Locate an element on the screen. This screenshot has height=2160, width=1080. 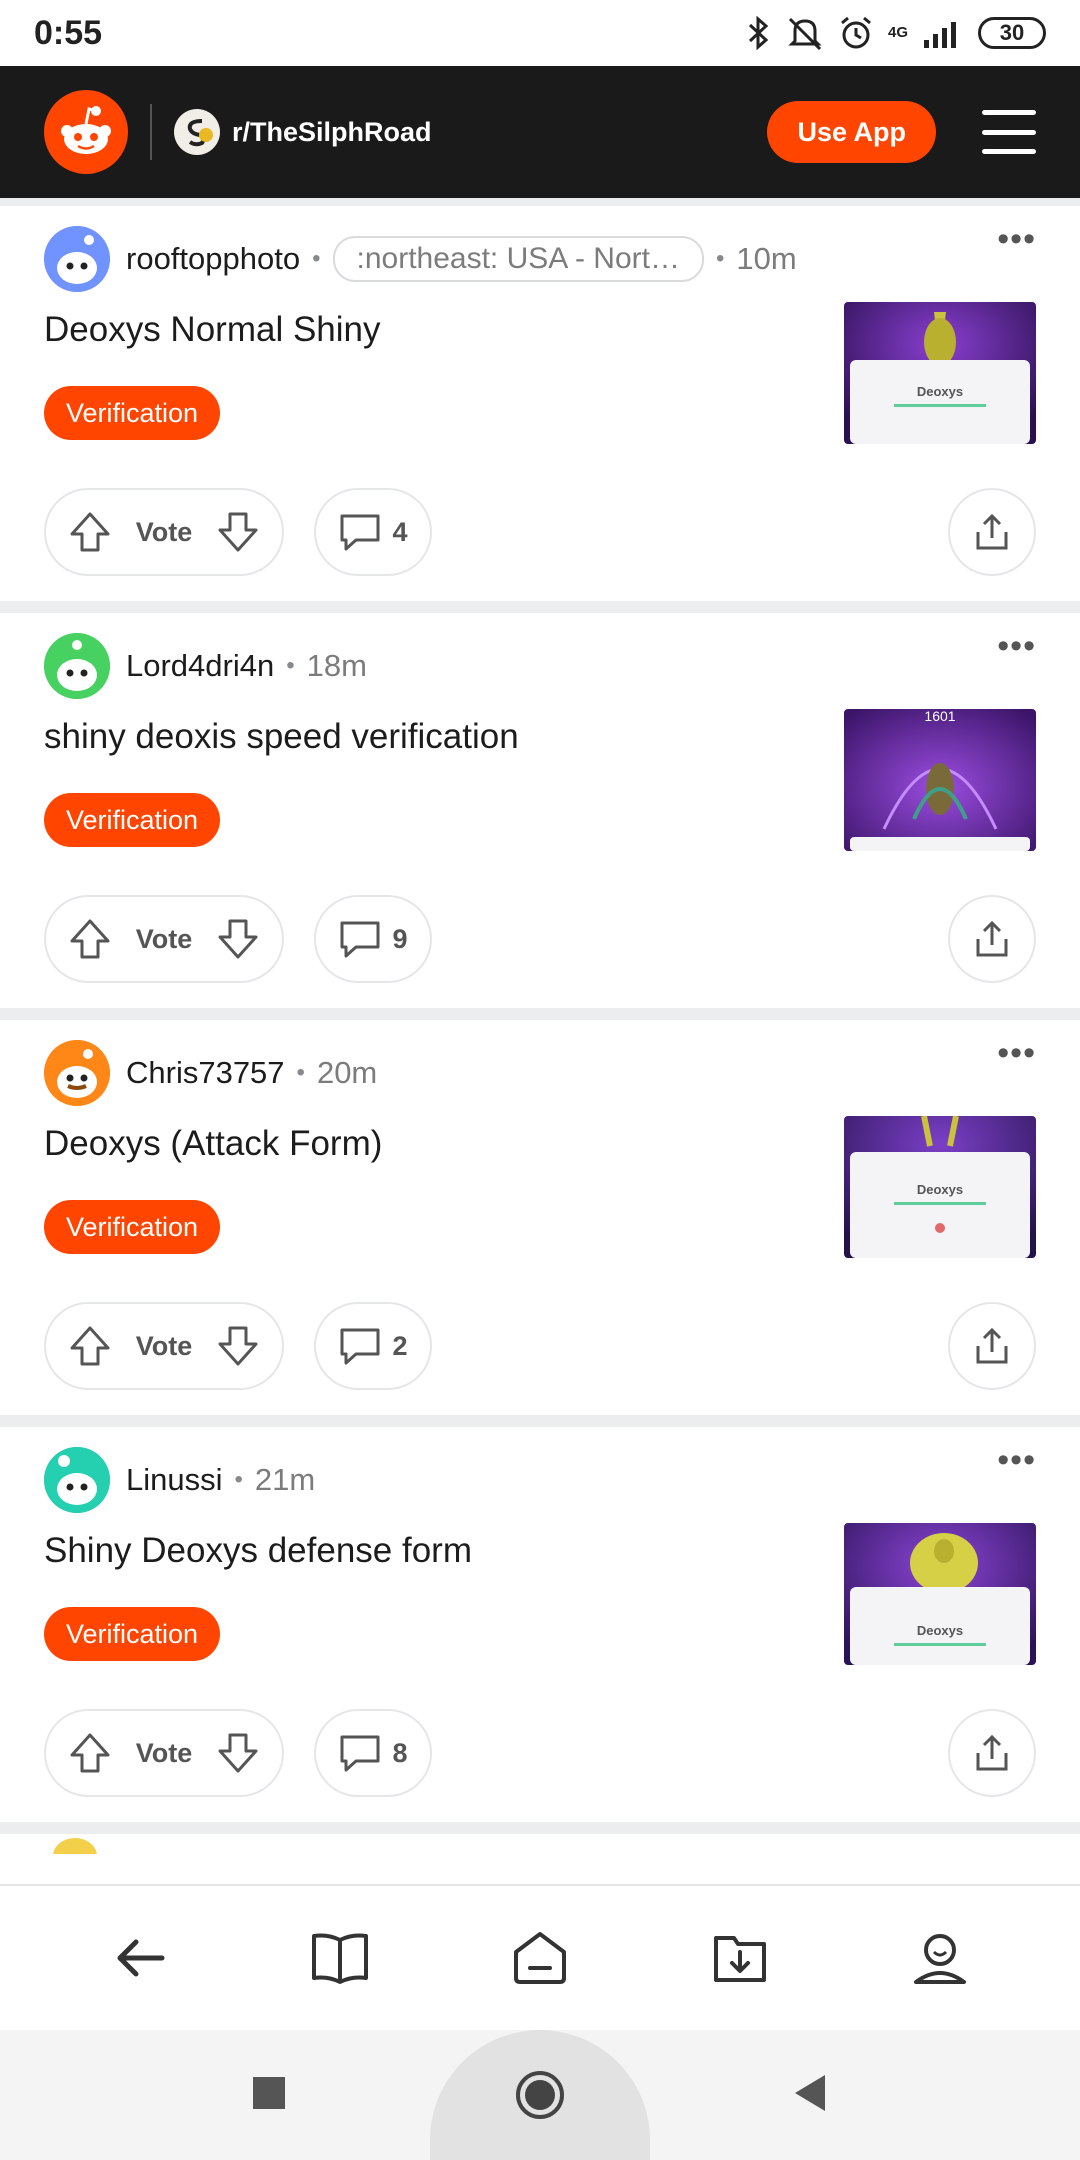
reddit-alien-icon is located at coordinates (86, 130).